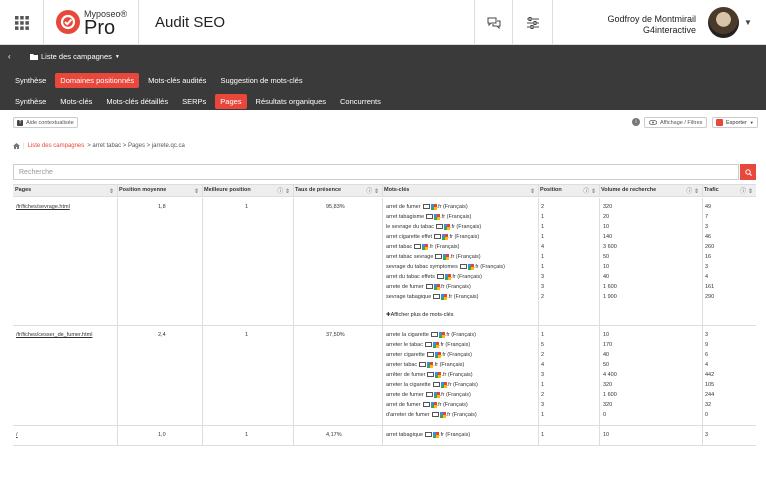 This screenshot has height=479, width=766. I want to click on apps-grid-icon, so click(22, 22).